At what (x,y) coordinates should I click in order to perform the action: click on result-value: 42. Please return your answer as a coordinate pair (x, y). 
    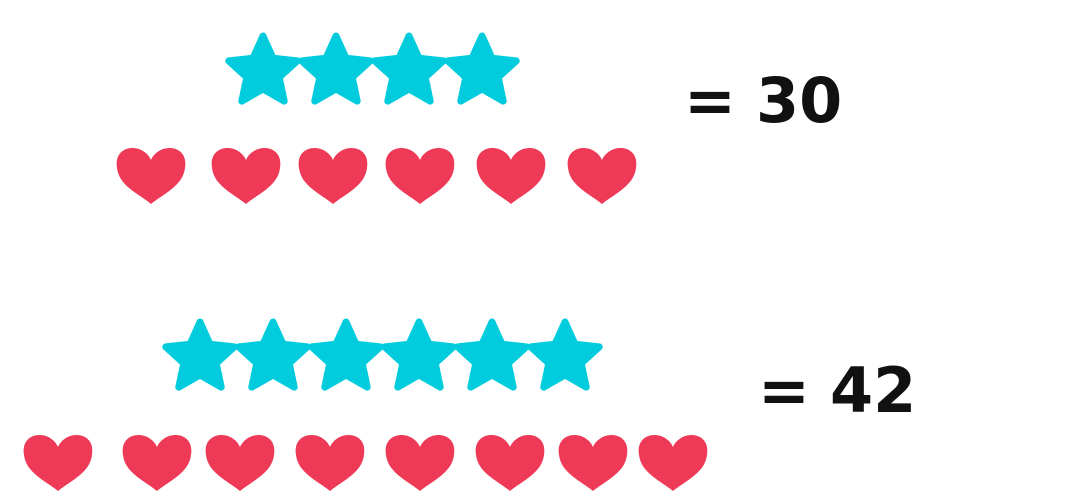
    Looking at the image, I should click on (873, 390).